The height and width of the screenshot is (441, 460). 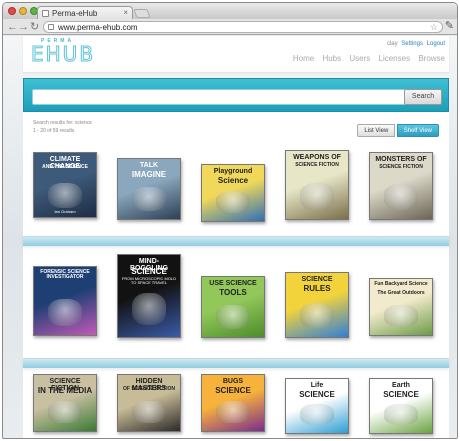 I want to click on list-view-button: List View, so click(x=376, y=130).